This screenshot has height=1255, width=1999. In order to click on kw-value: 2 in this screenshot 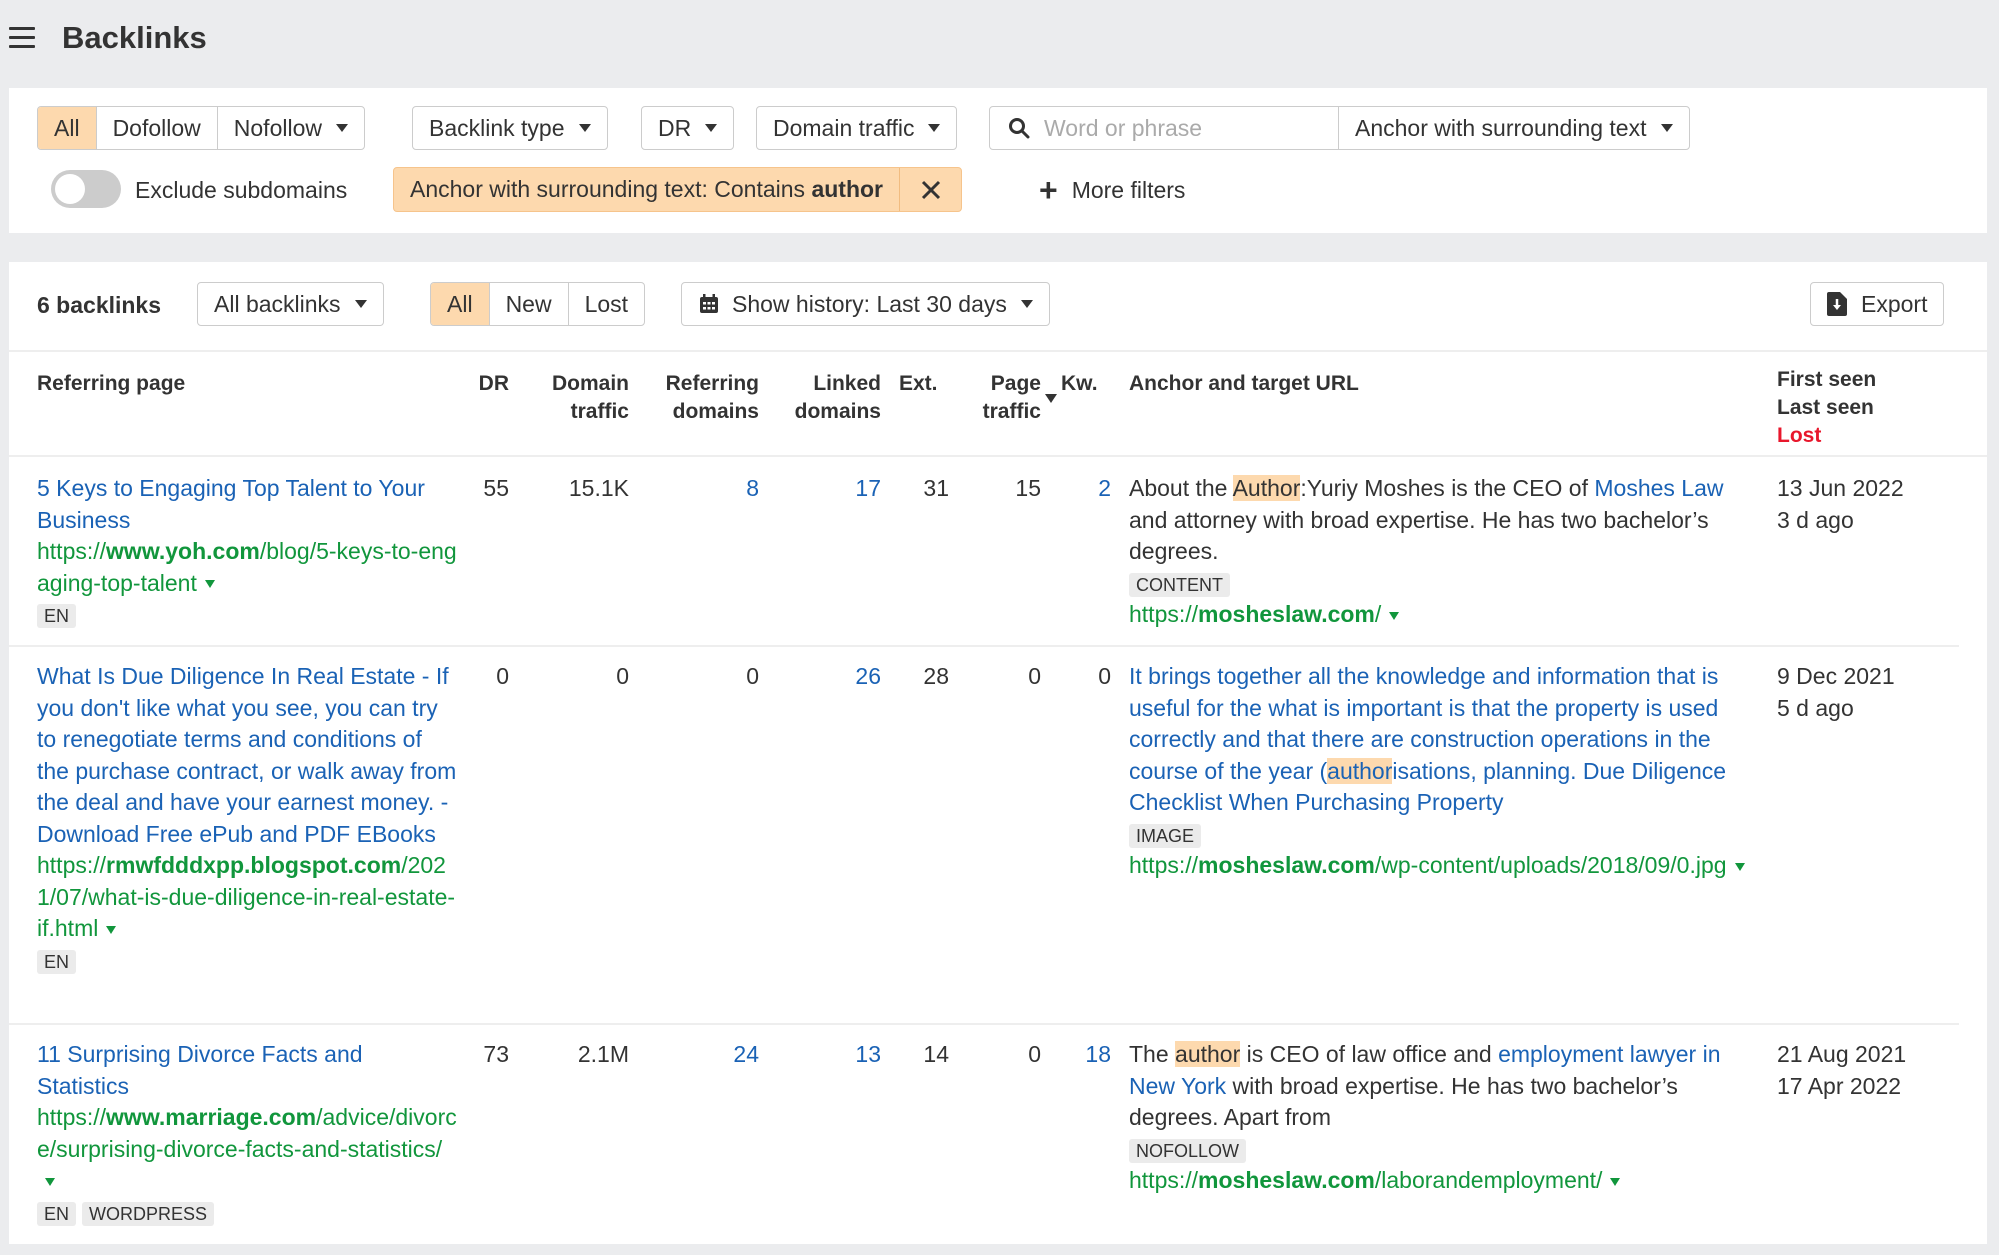, I will do `click(1086, 489)`.